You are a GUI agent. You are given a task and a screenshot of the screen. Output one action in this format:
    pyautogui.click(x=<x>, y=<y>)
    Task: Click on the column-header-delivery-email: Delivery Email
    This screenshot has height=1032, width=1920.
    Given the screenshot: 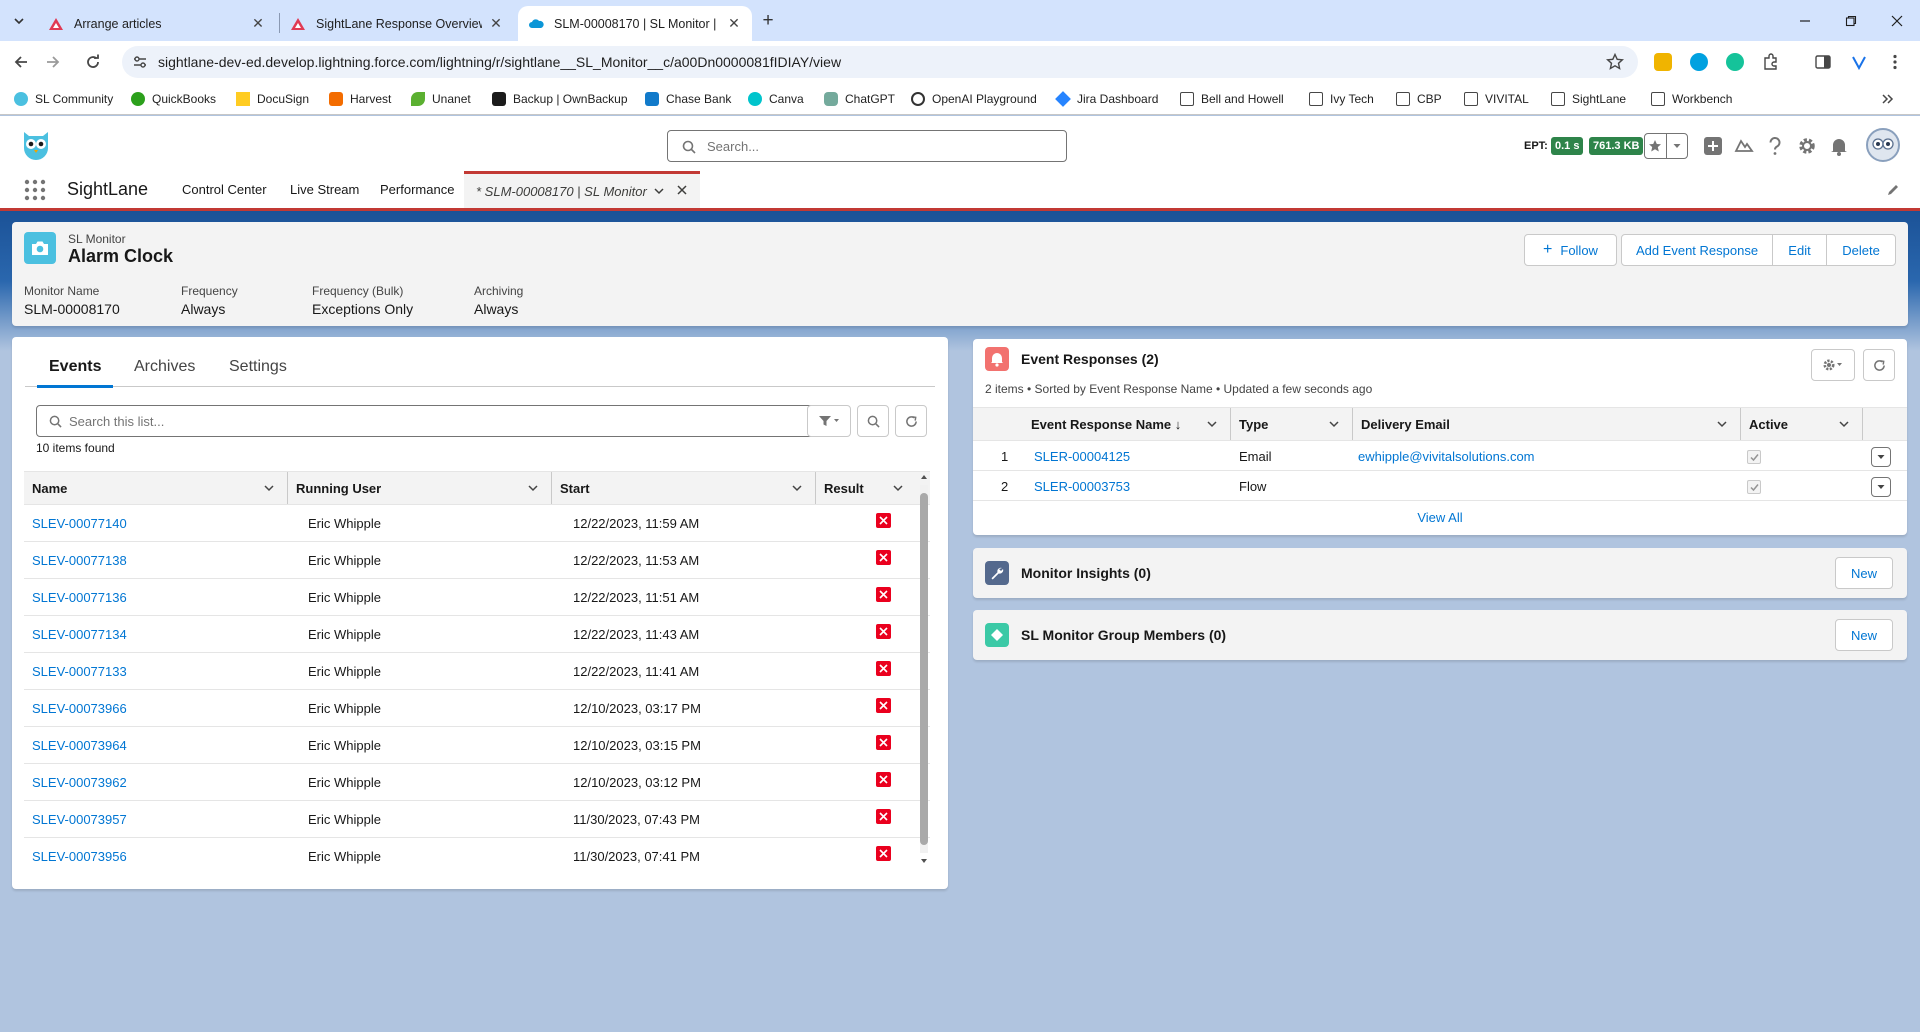 What is the action you would take?
    pyautogui.click(x=1547, y=424)
    